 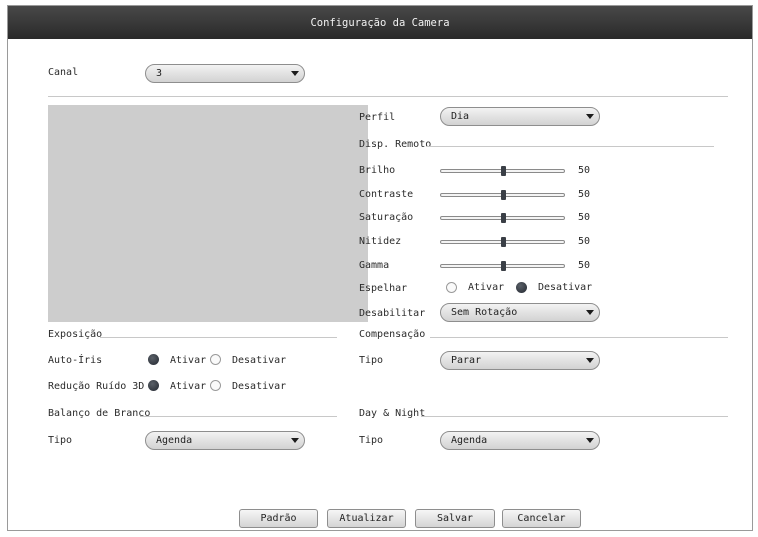 I want to click on desabilitar-value: Sem Rotação, so click(x=484, y=312).